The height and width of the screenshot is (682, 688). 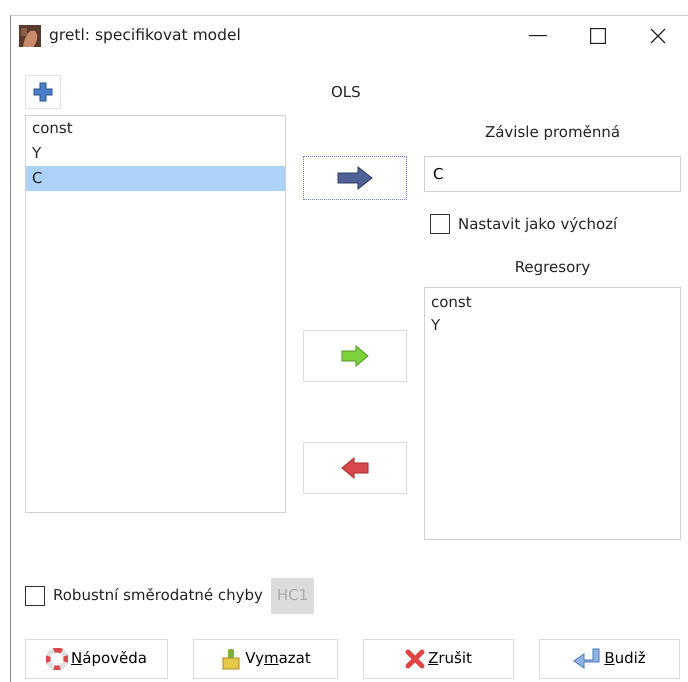 I want to click on dialog-button: Vymazat, so click(x=265, y=658).